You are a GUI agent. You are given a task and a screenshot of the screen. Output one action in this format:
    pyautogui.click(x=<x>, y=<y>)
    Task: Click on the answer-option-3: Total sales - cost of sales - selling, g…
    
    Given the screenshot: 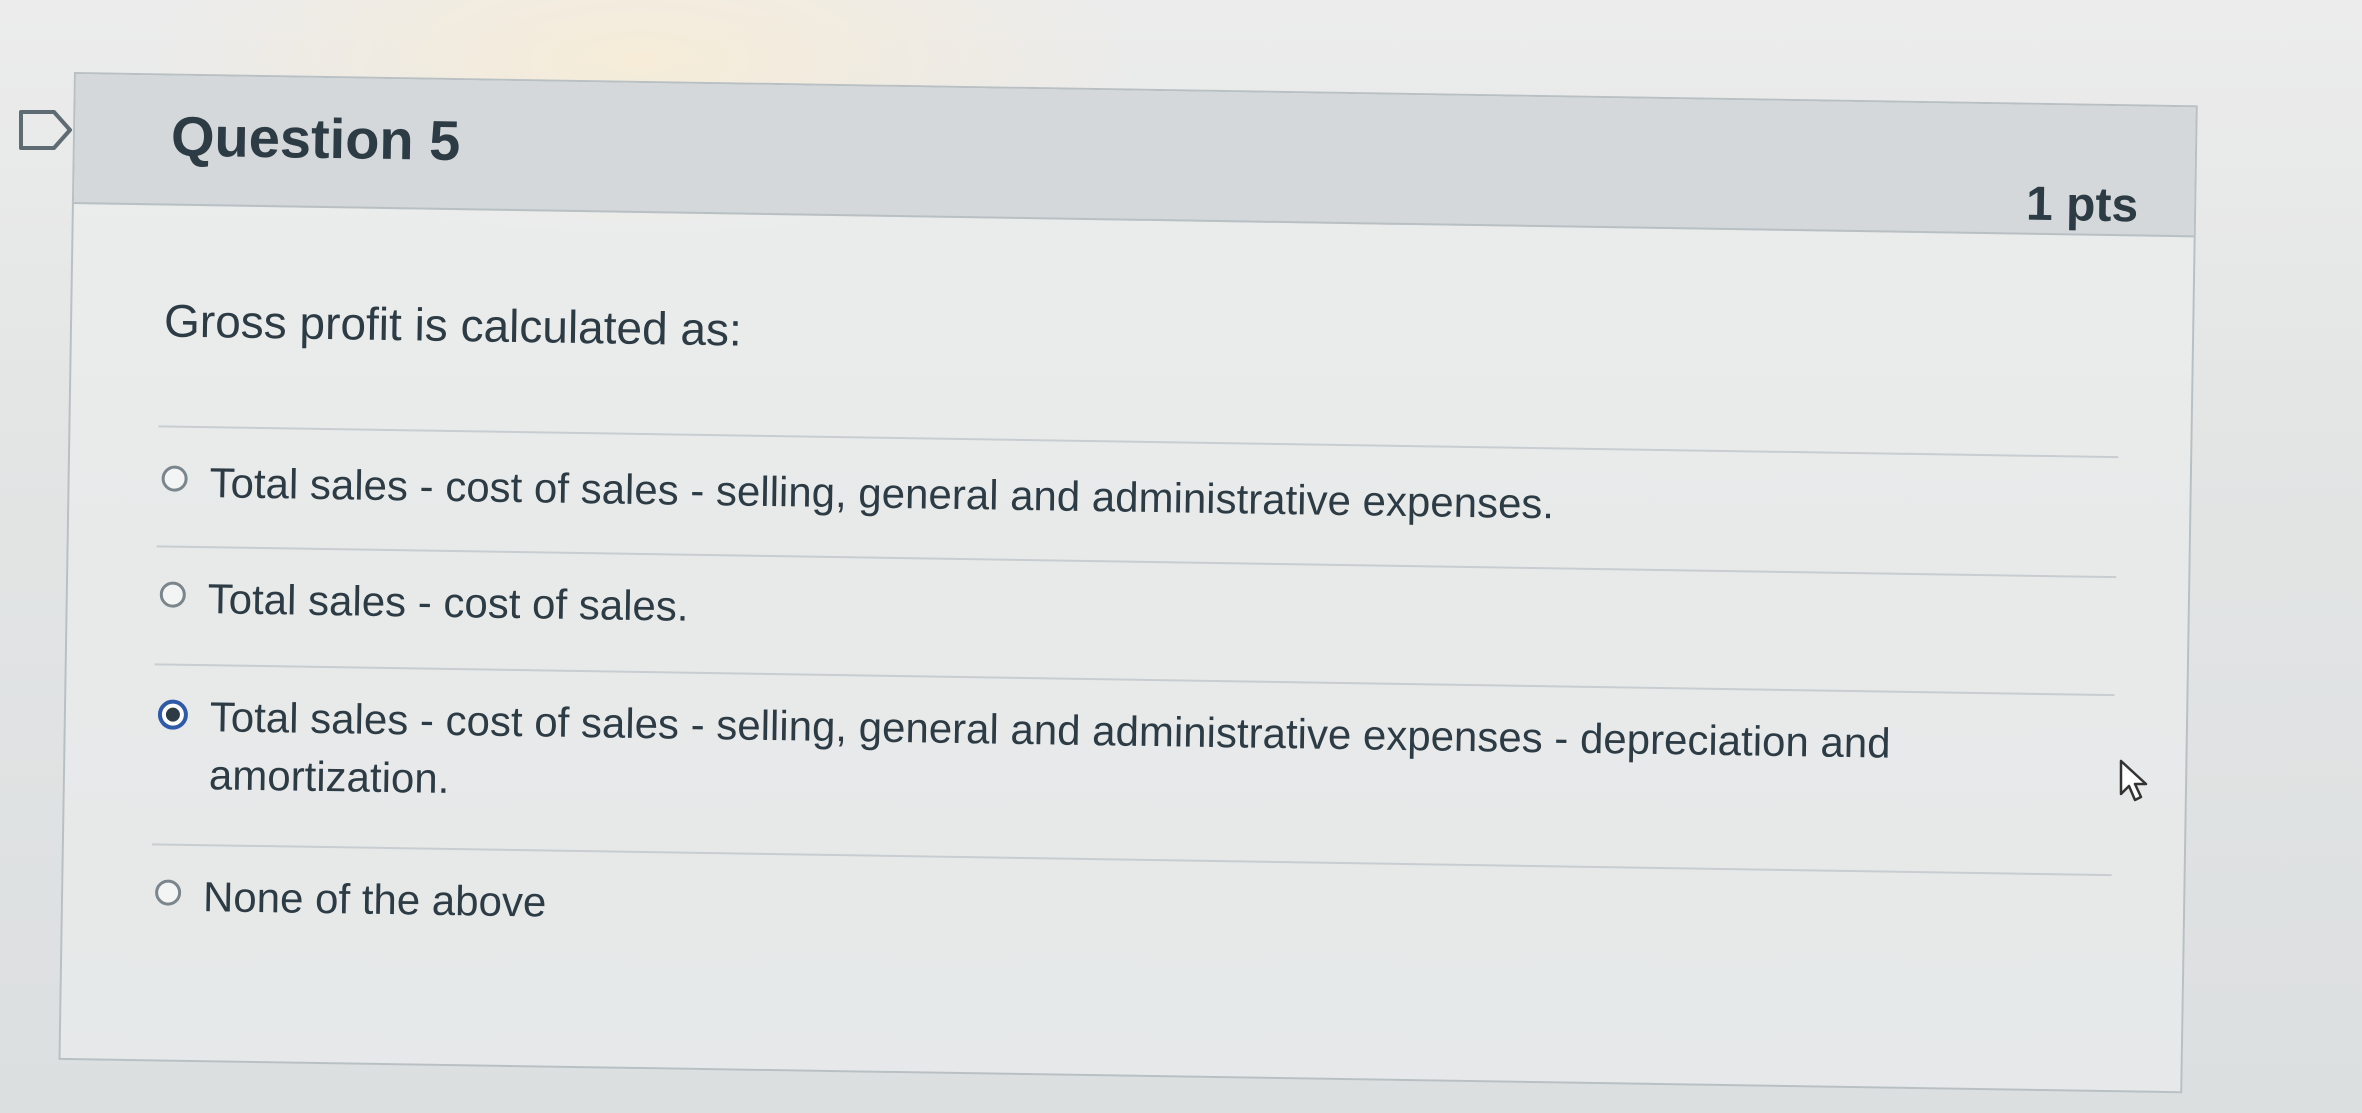 What is the action you would take?
    pyautogui.click(x=1078, y=759)
    